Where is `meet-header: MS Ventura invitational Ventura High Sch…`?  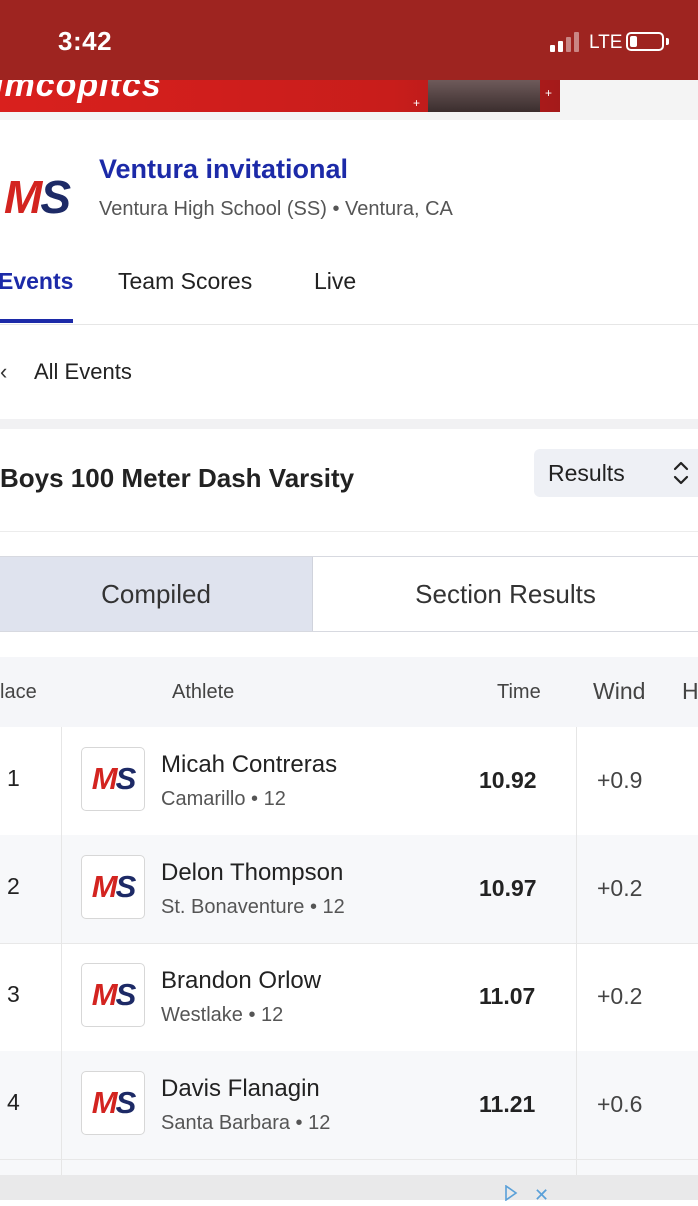
meet-header: MS Ventura invitational Ventura High Sch… is located at coordinates (349, 182).